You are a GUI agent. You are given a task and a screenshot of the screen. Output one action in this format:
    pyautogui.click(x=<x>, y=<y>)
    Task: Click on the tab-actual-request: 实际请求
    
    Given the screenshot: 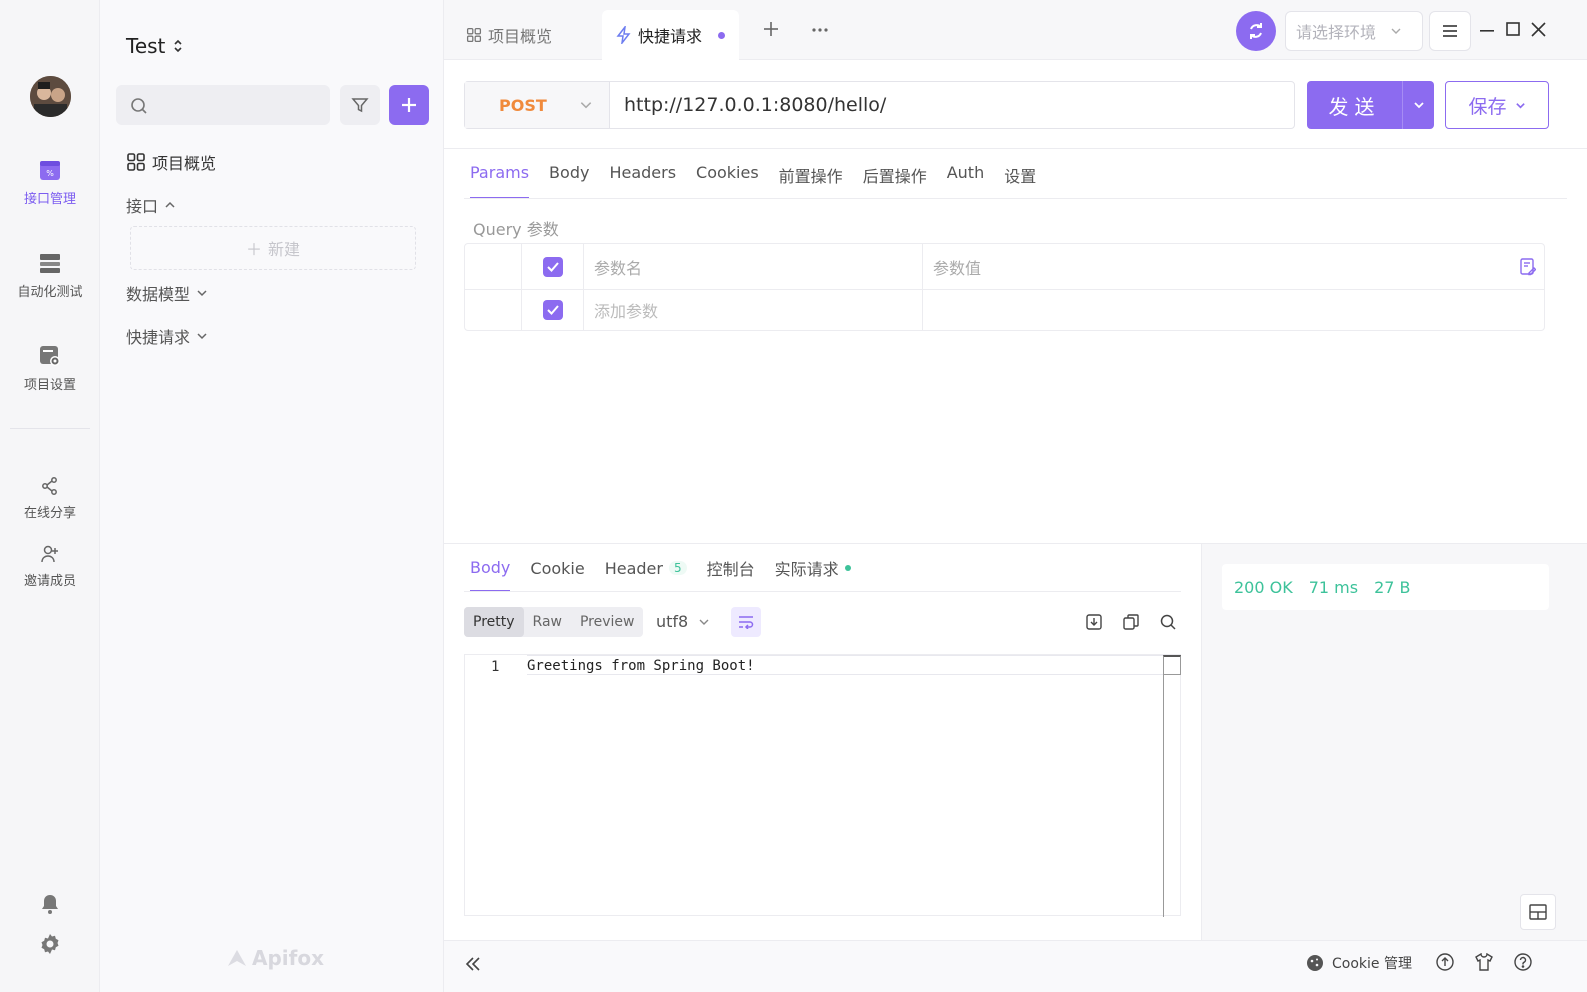 What is the action you would take?
    pyautogui.click(x=813, y=574)
    